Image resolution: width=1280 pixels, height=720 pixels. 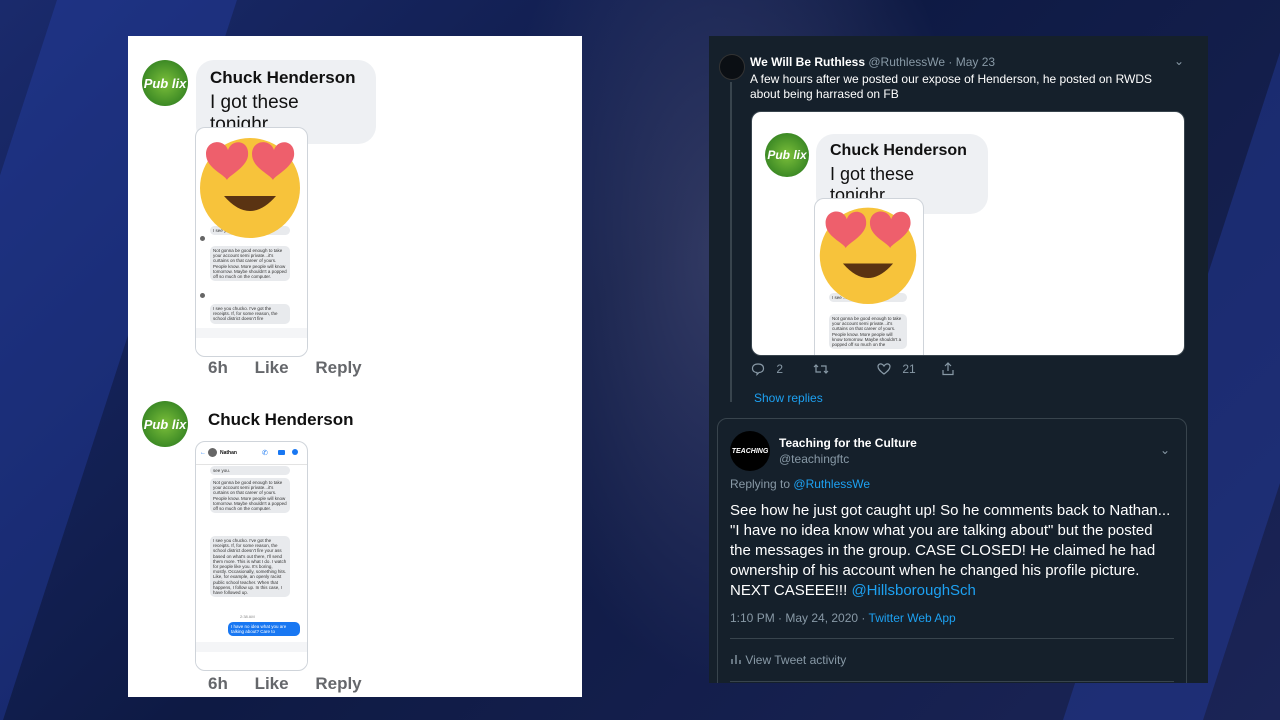 I want to click on contact-name: Nathan, so click(x=228, y=453).